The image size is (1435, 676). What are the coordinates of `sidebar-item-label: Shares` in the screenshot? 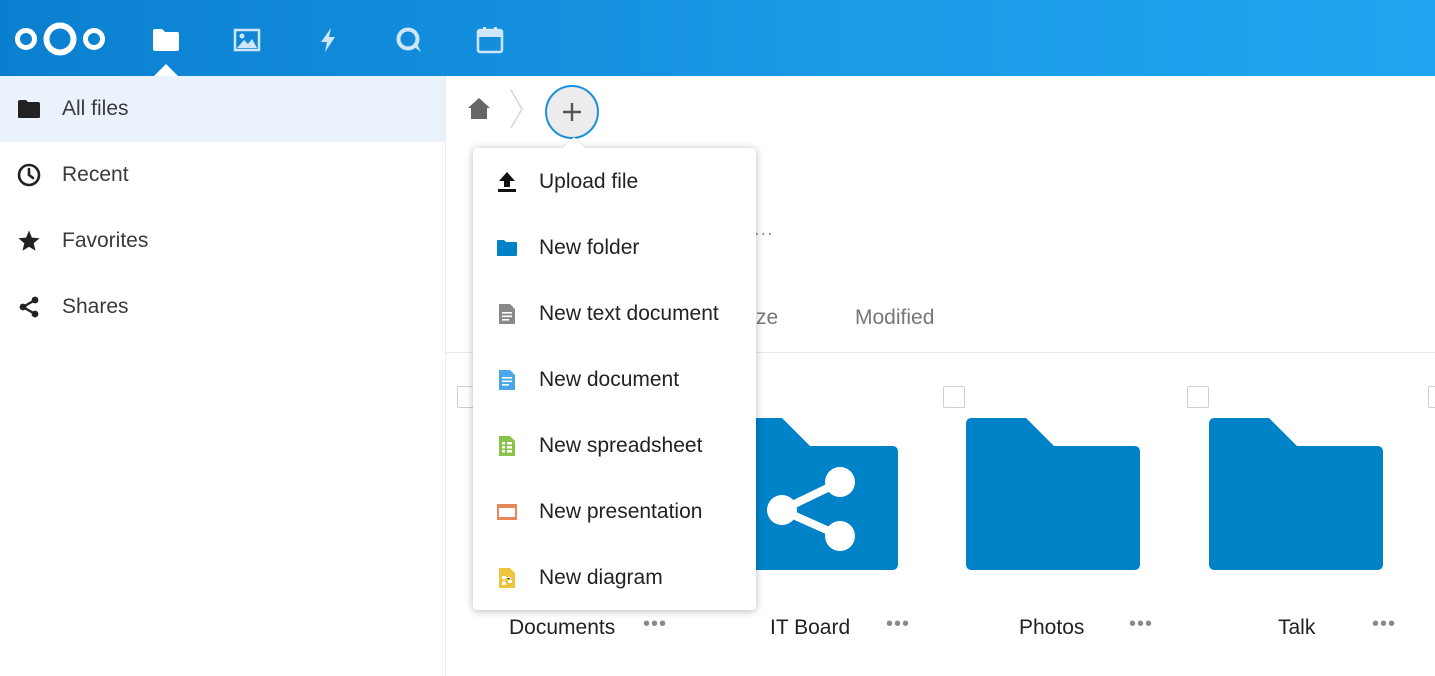 It's located at (95, 306).